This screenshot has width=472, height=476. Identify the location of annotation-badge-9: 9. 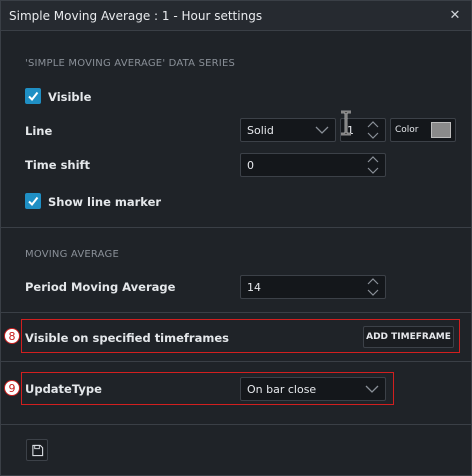
(12, 388).